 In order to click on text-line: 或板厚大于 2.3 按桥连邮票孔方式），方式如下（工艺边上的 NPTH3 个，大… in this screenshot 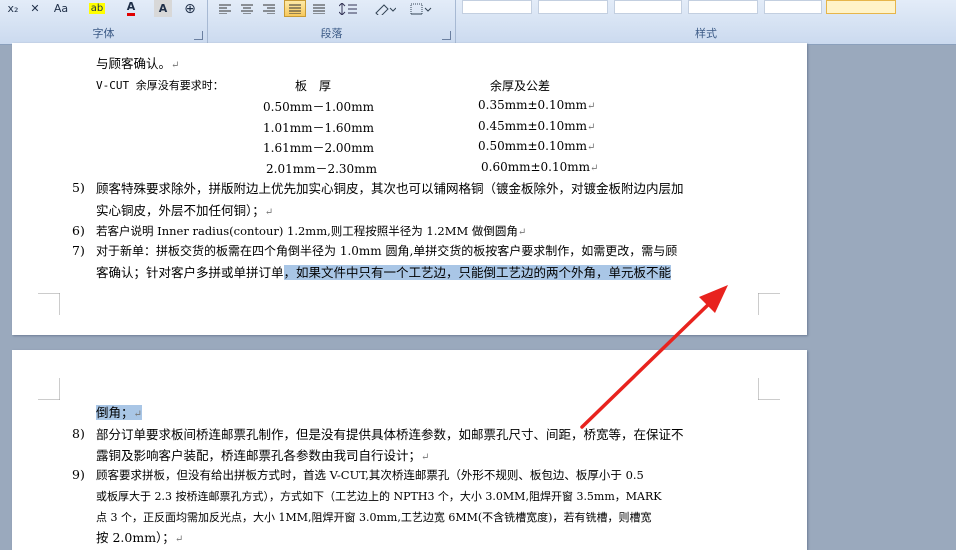, I will do `click(379, 496)`.